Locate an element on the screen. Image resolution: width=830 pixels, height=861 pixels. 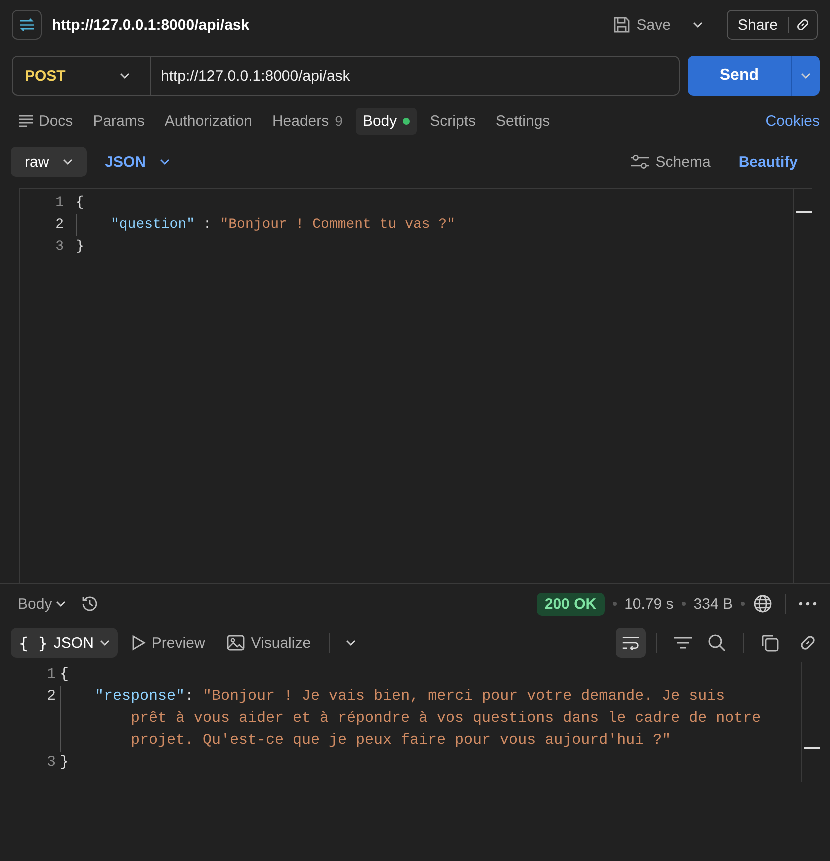
image-icon is located at coordinates (236, 643).